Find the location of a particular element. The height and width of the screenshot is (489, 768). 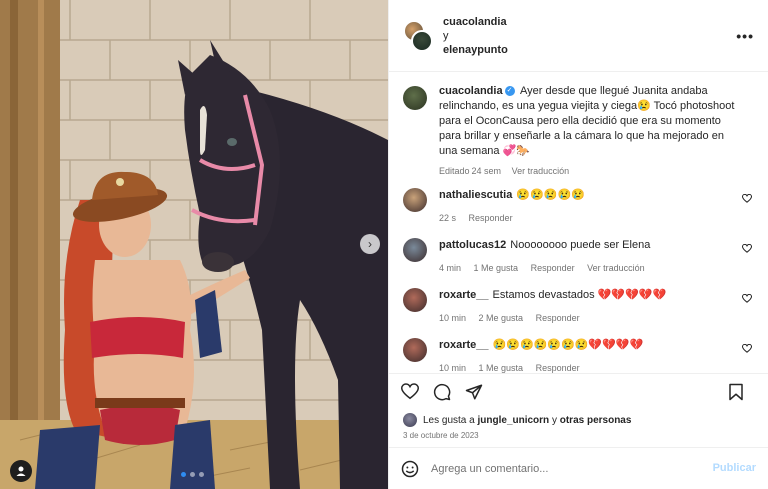

add-comment-bar: Publicar is located at coordinates (578, 468).